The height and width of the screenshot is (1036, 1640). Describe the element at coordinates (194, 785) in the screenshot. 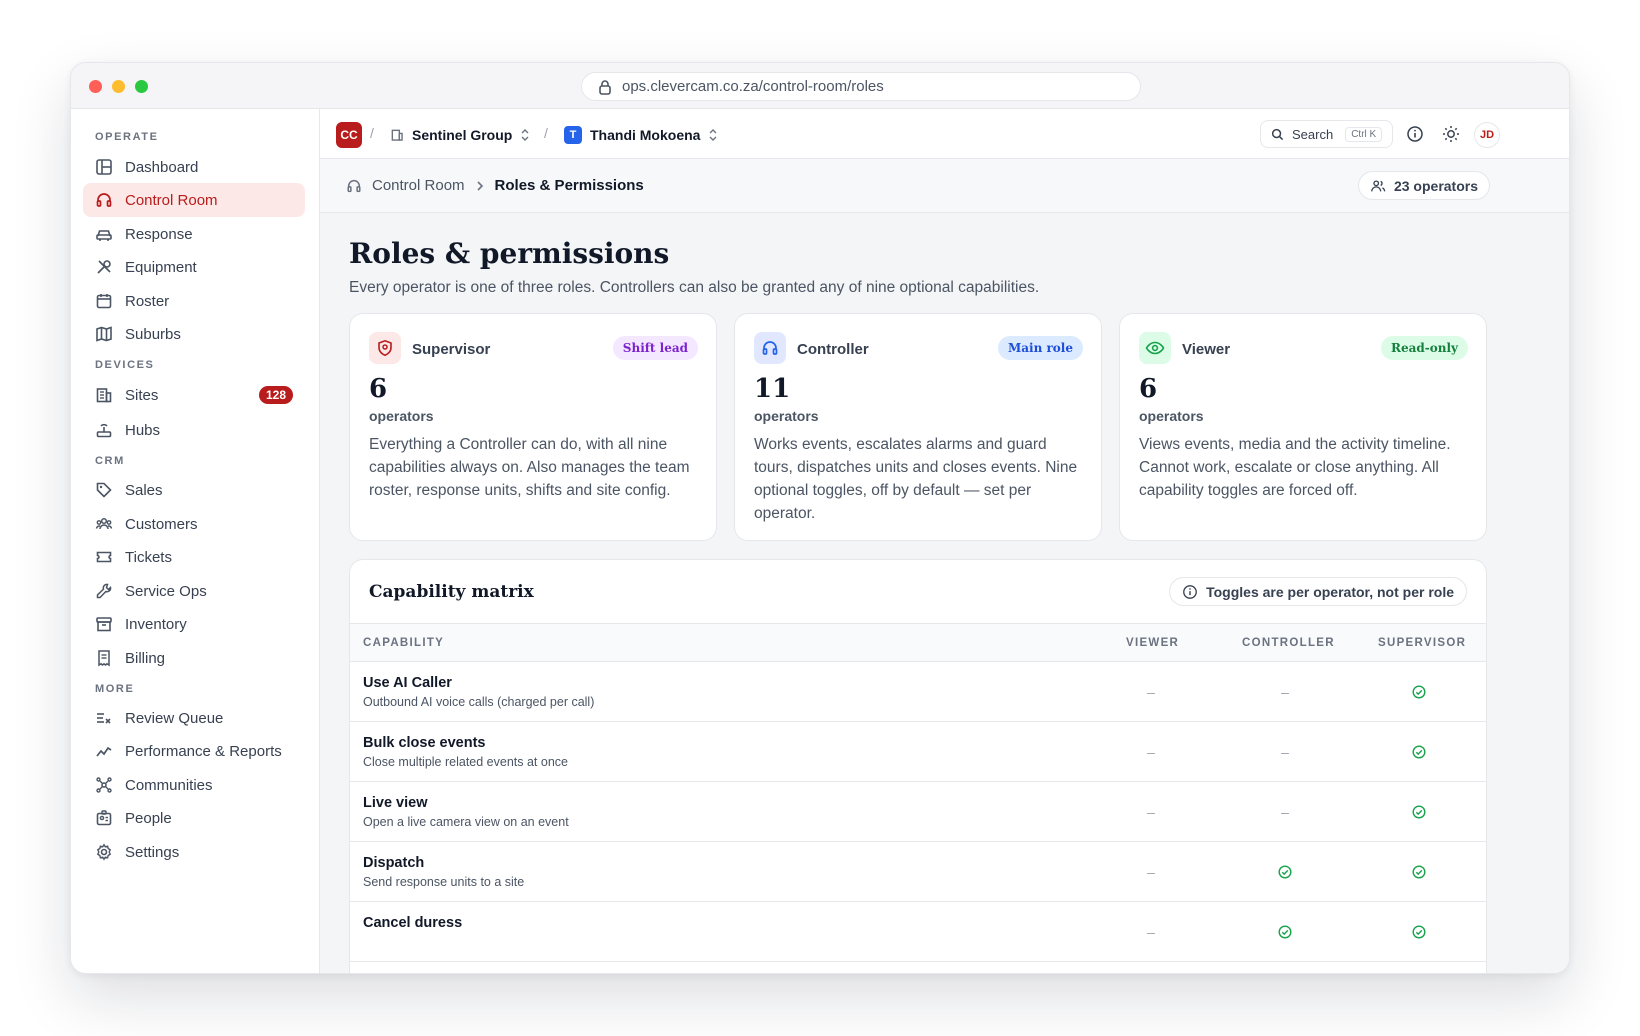

I see `sidebar-item-communities: Communities` at that location.